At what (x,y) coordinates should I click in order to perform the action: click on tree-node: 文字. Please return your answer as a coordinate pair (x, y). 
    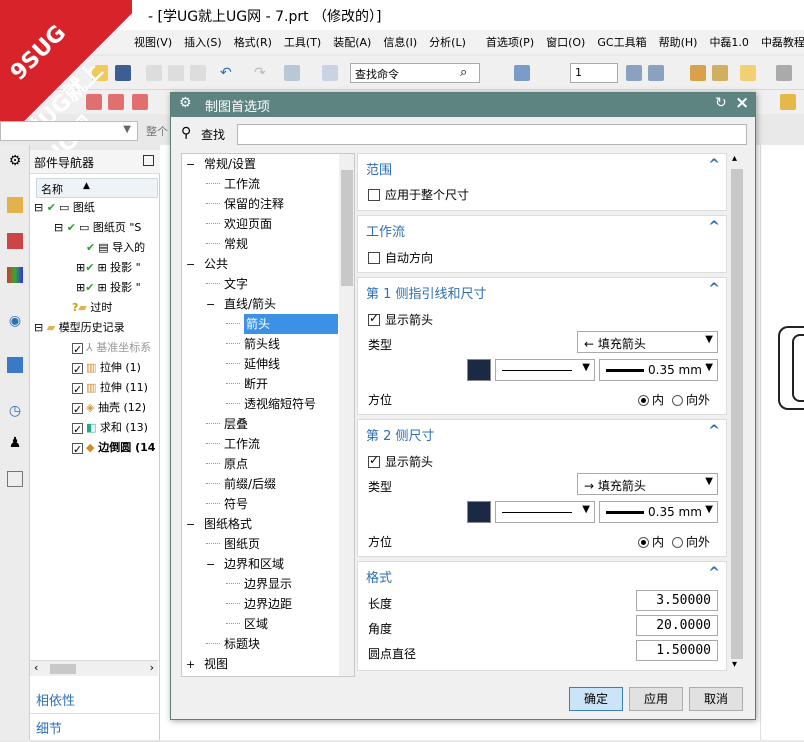
    Looking at the image, I should click on (227, 284).